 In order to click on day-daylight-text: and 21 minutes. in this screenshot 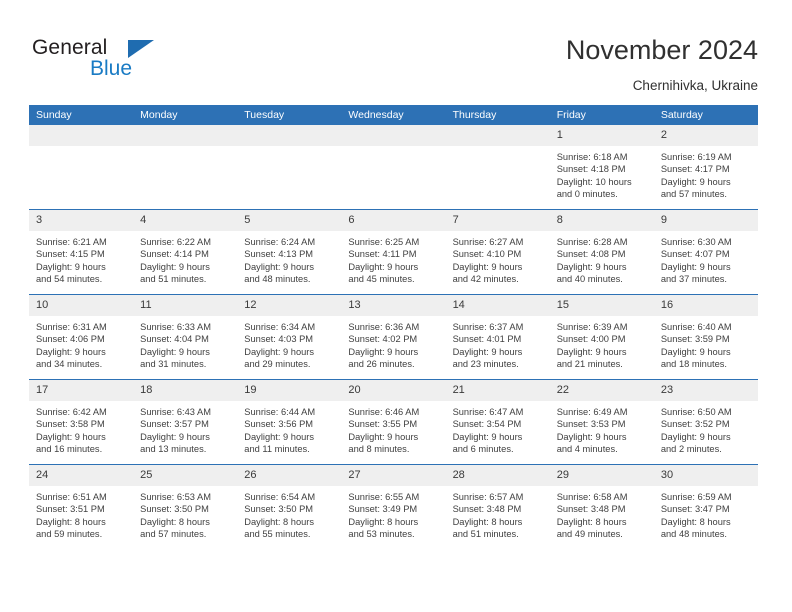, I will do `click(589, 364)`.